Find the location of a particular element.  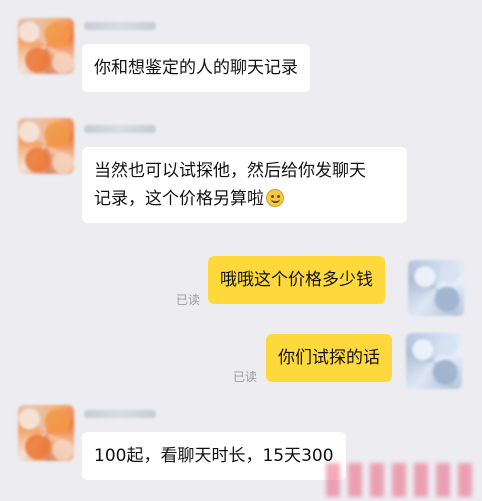

message-text: 哦哦这个价格多少钱 is located at coordinates (296, 280).